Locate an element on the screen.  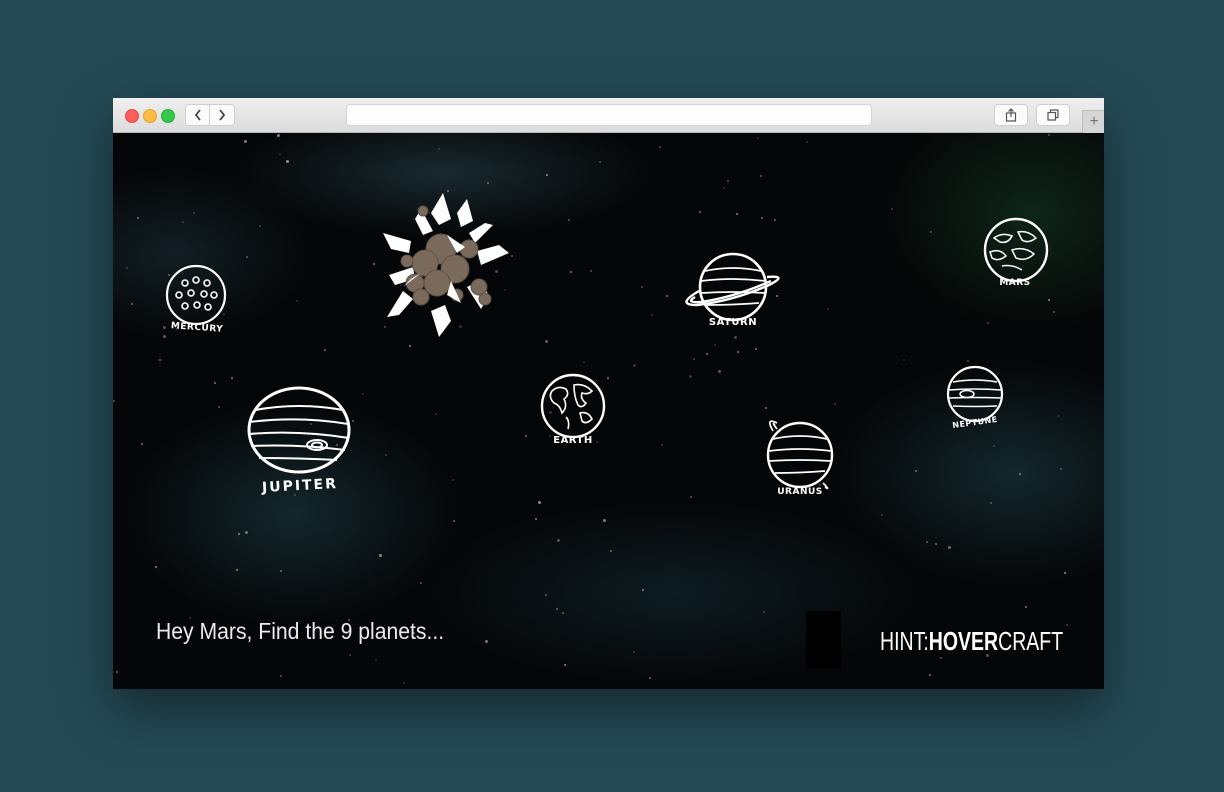
tabs-overview-button is located at coordinates (1053, 115).